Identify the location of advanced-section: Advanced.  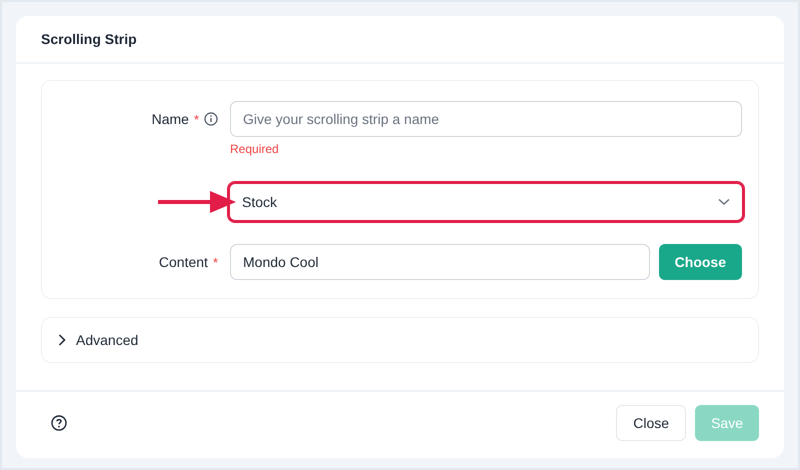
(400, 340).